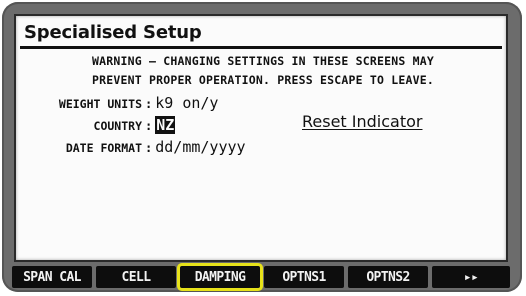 The image size is (526, 296). I want to click on weight-units-value: k9 on/y, so click(186, 103).